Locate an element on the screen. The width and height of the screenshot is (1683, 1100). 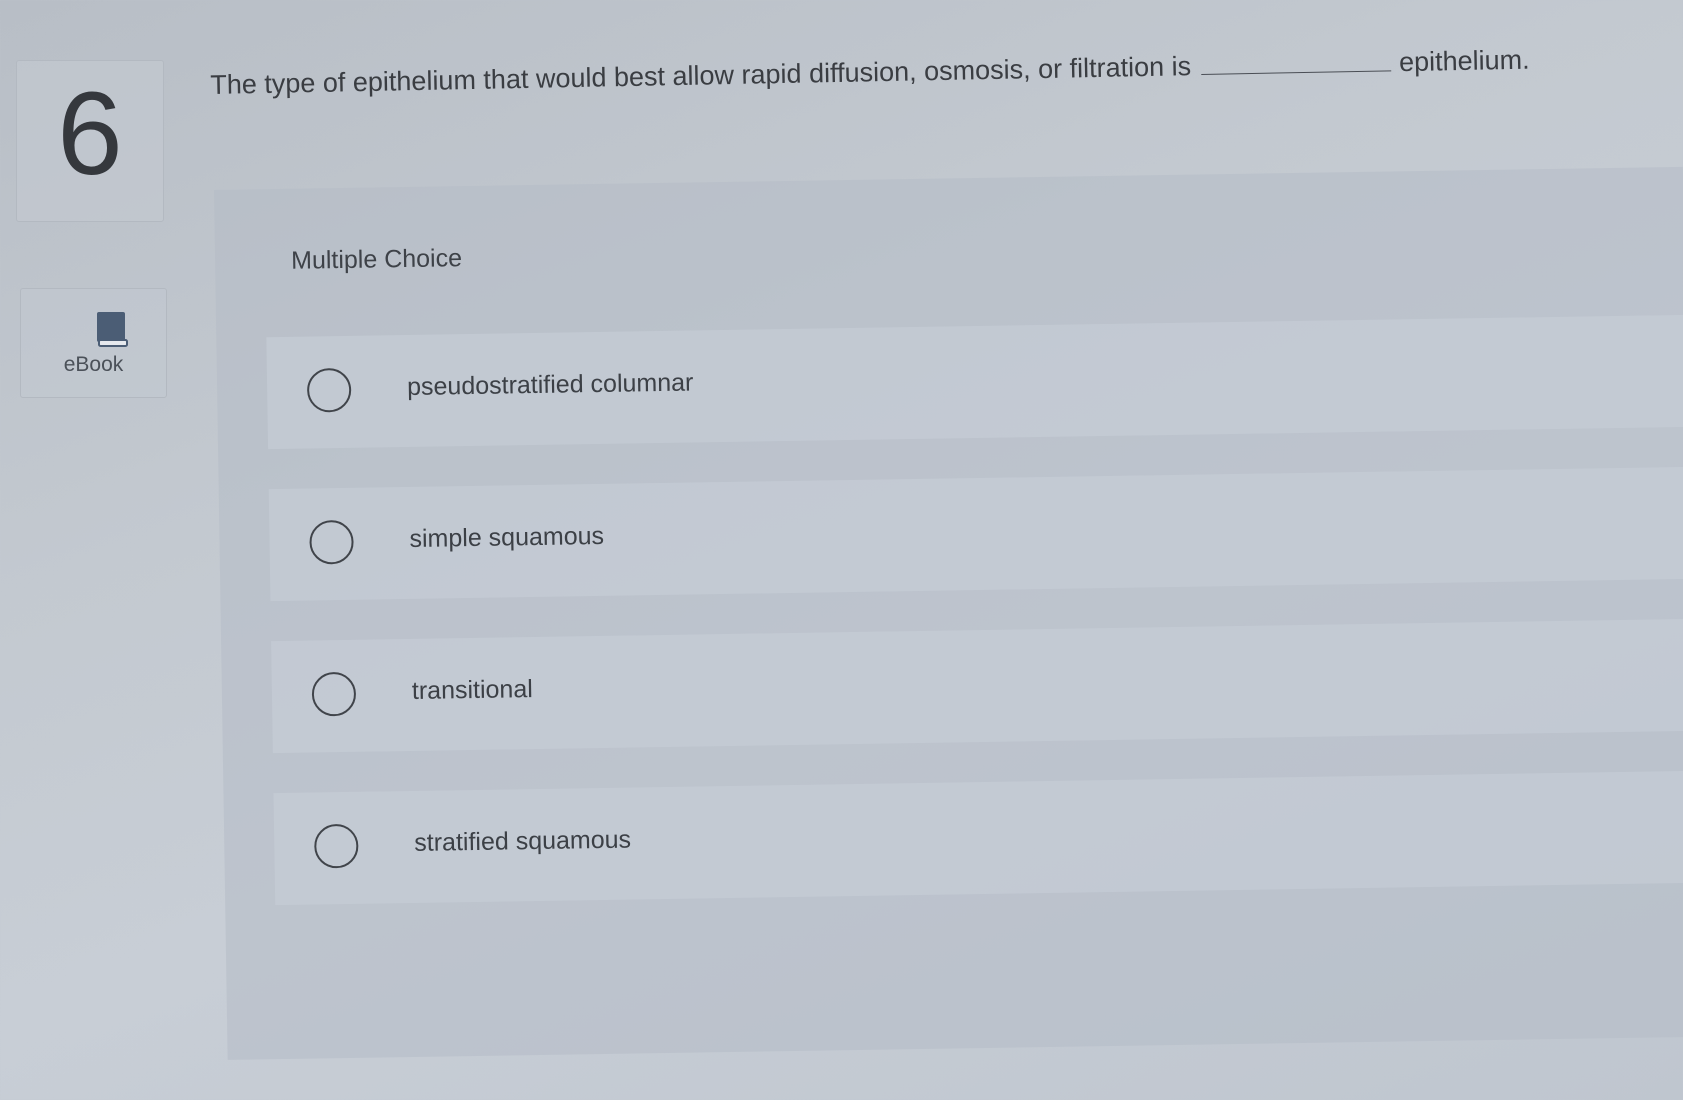
book-icon is located at coordinates (112, 329).